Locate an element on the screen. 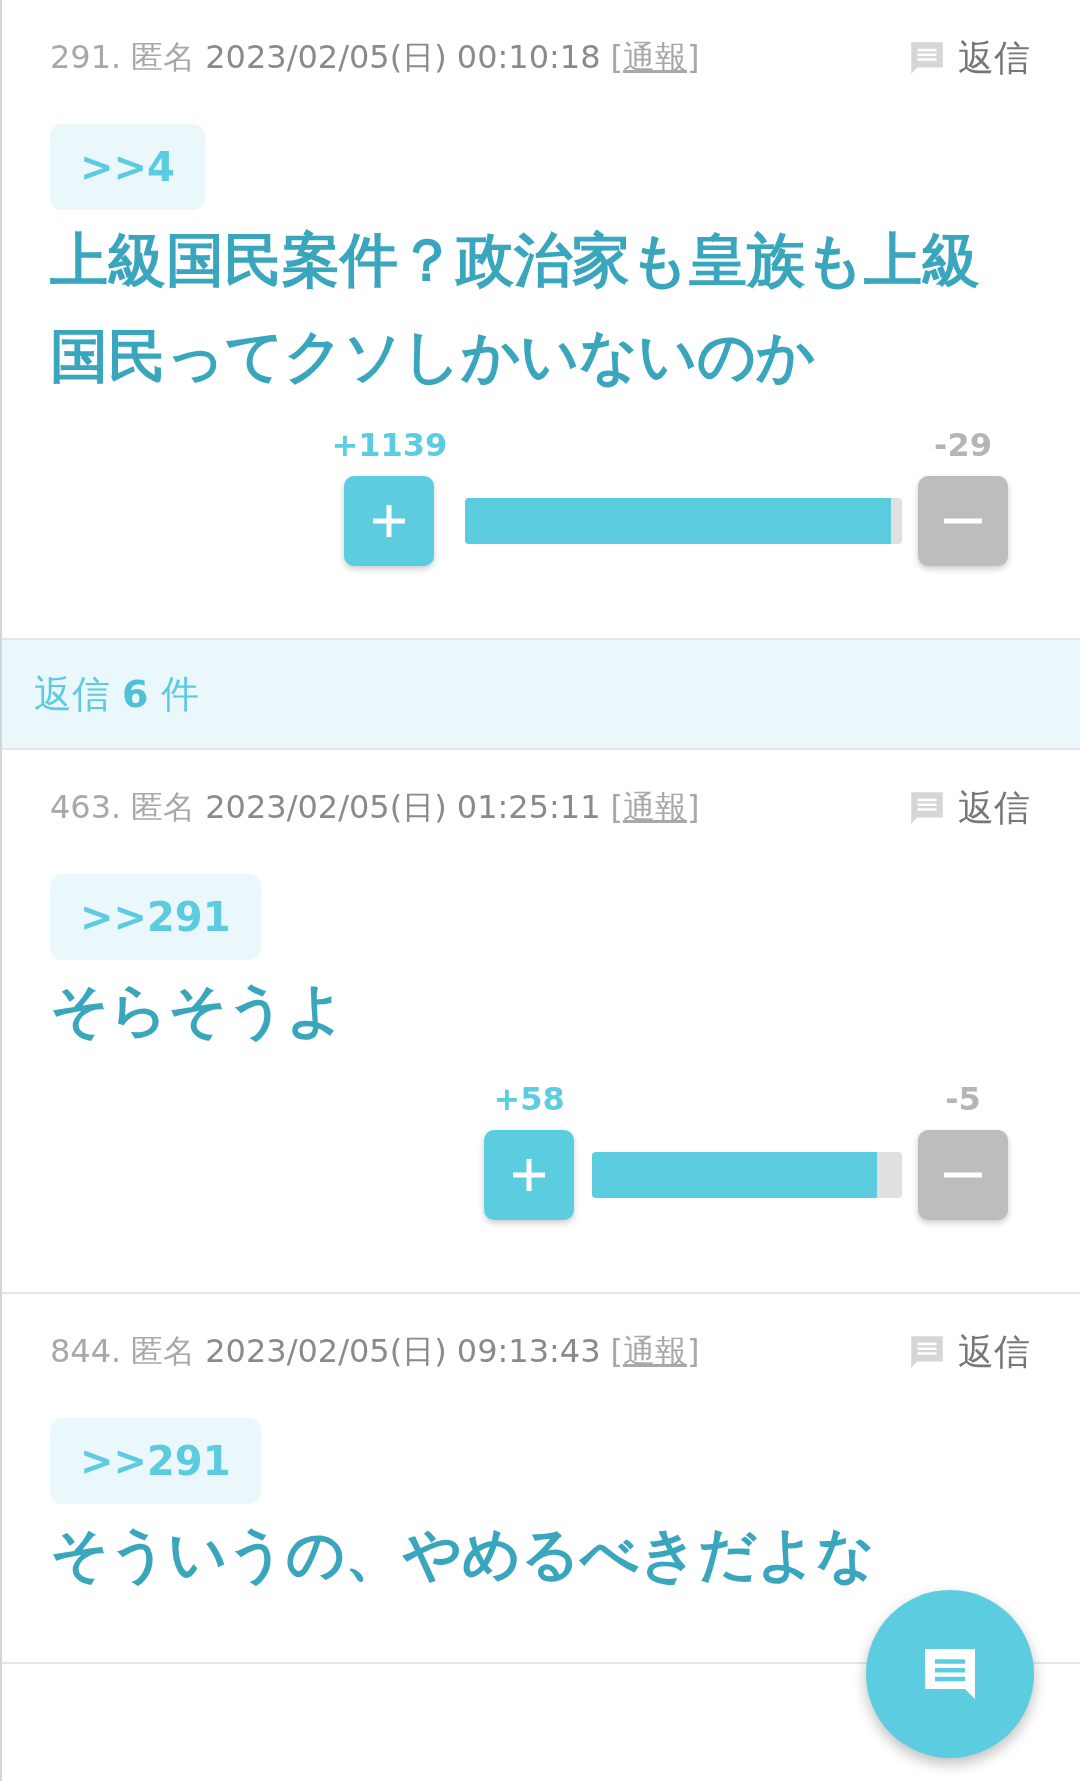  post-date: 2023/02/05(日) 00:10:18 is located at coordinates (403, 57).